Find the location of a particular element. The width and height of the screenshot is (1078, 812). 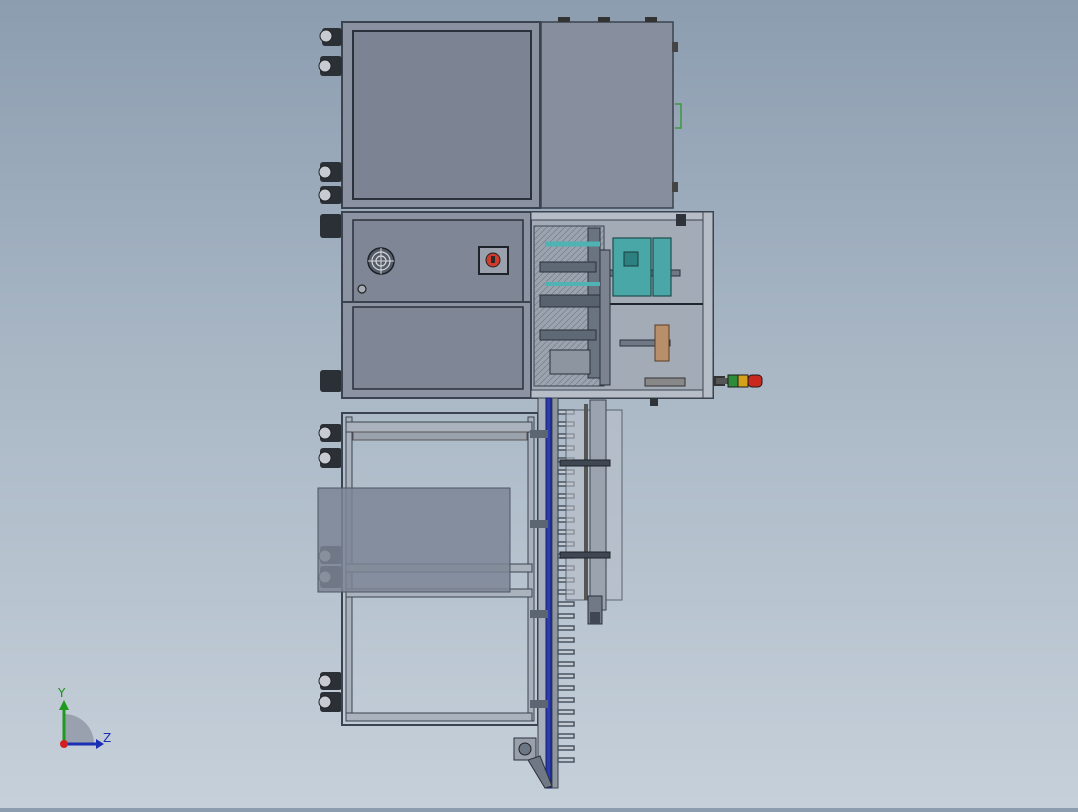

triad-z-label: Z is located at coordinates (107, 738).